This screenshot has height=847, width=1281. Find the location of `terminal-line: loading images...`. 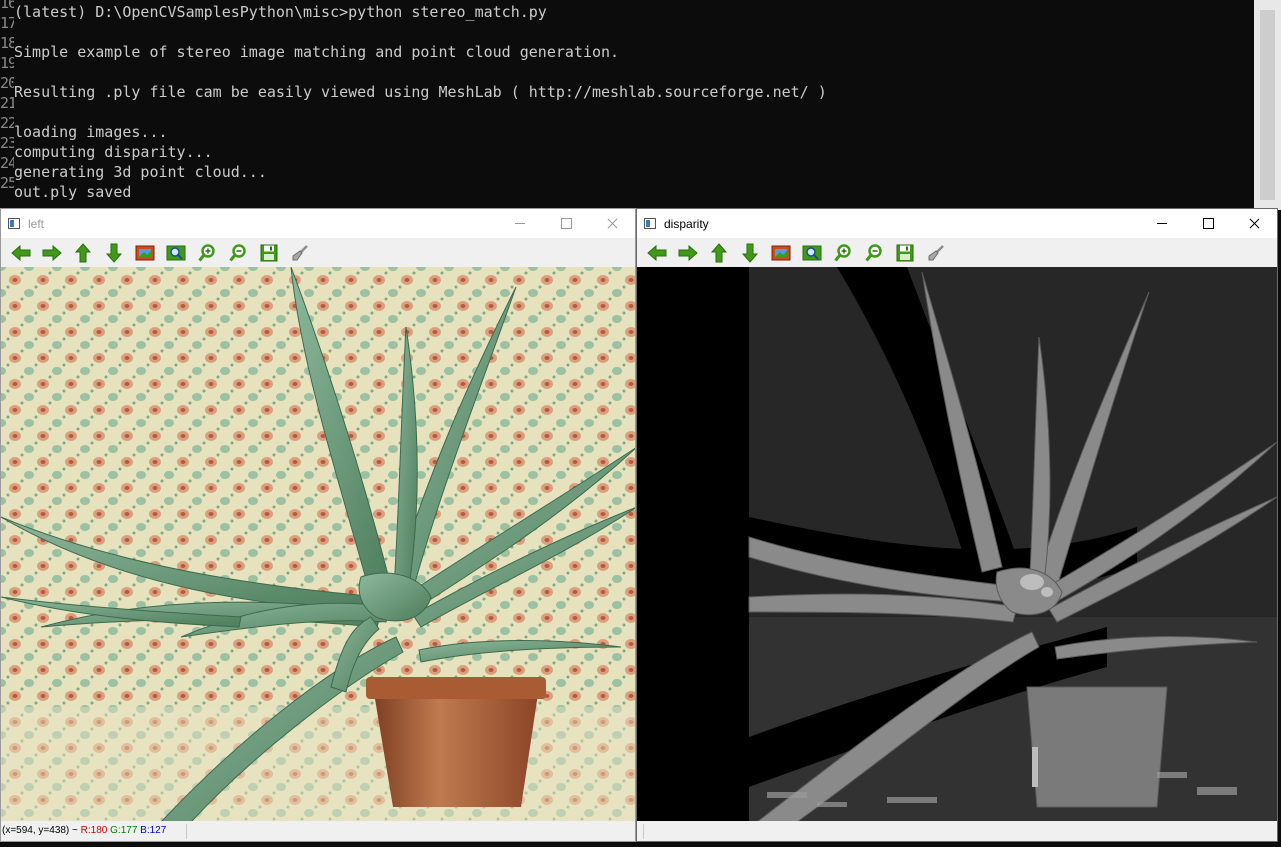

terminal-line: loading images... is located at coordinates (91, 132).